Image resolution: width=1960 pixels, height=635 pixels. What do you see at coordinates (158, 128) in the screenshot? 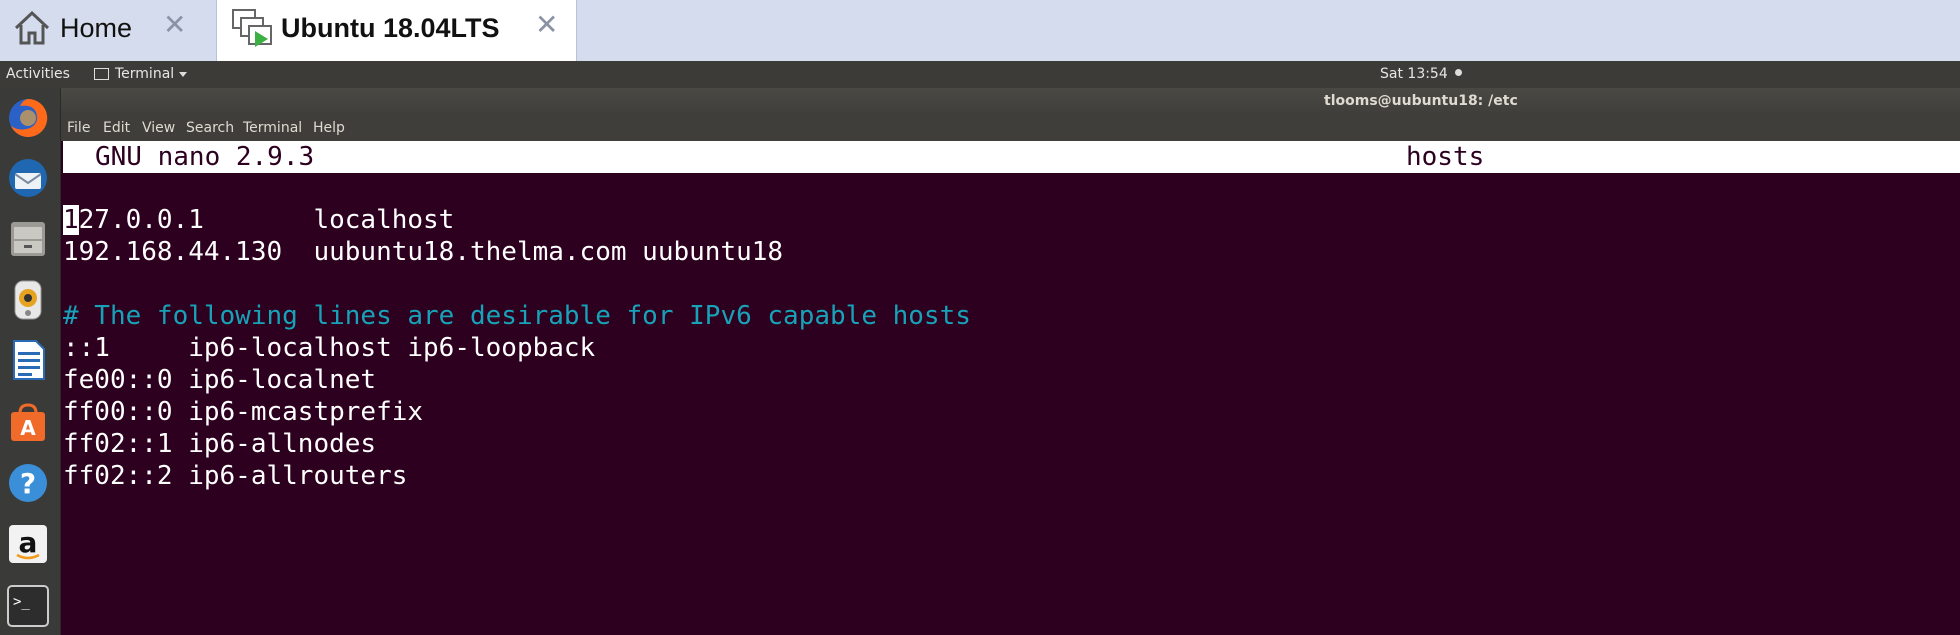
I see `menu-view: View` at bounding box center [158, 128].